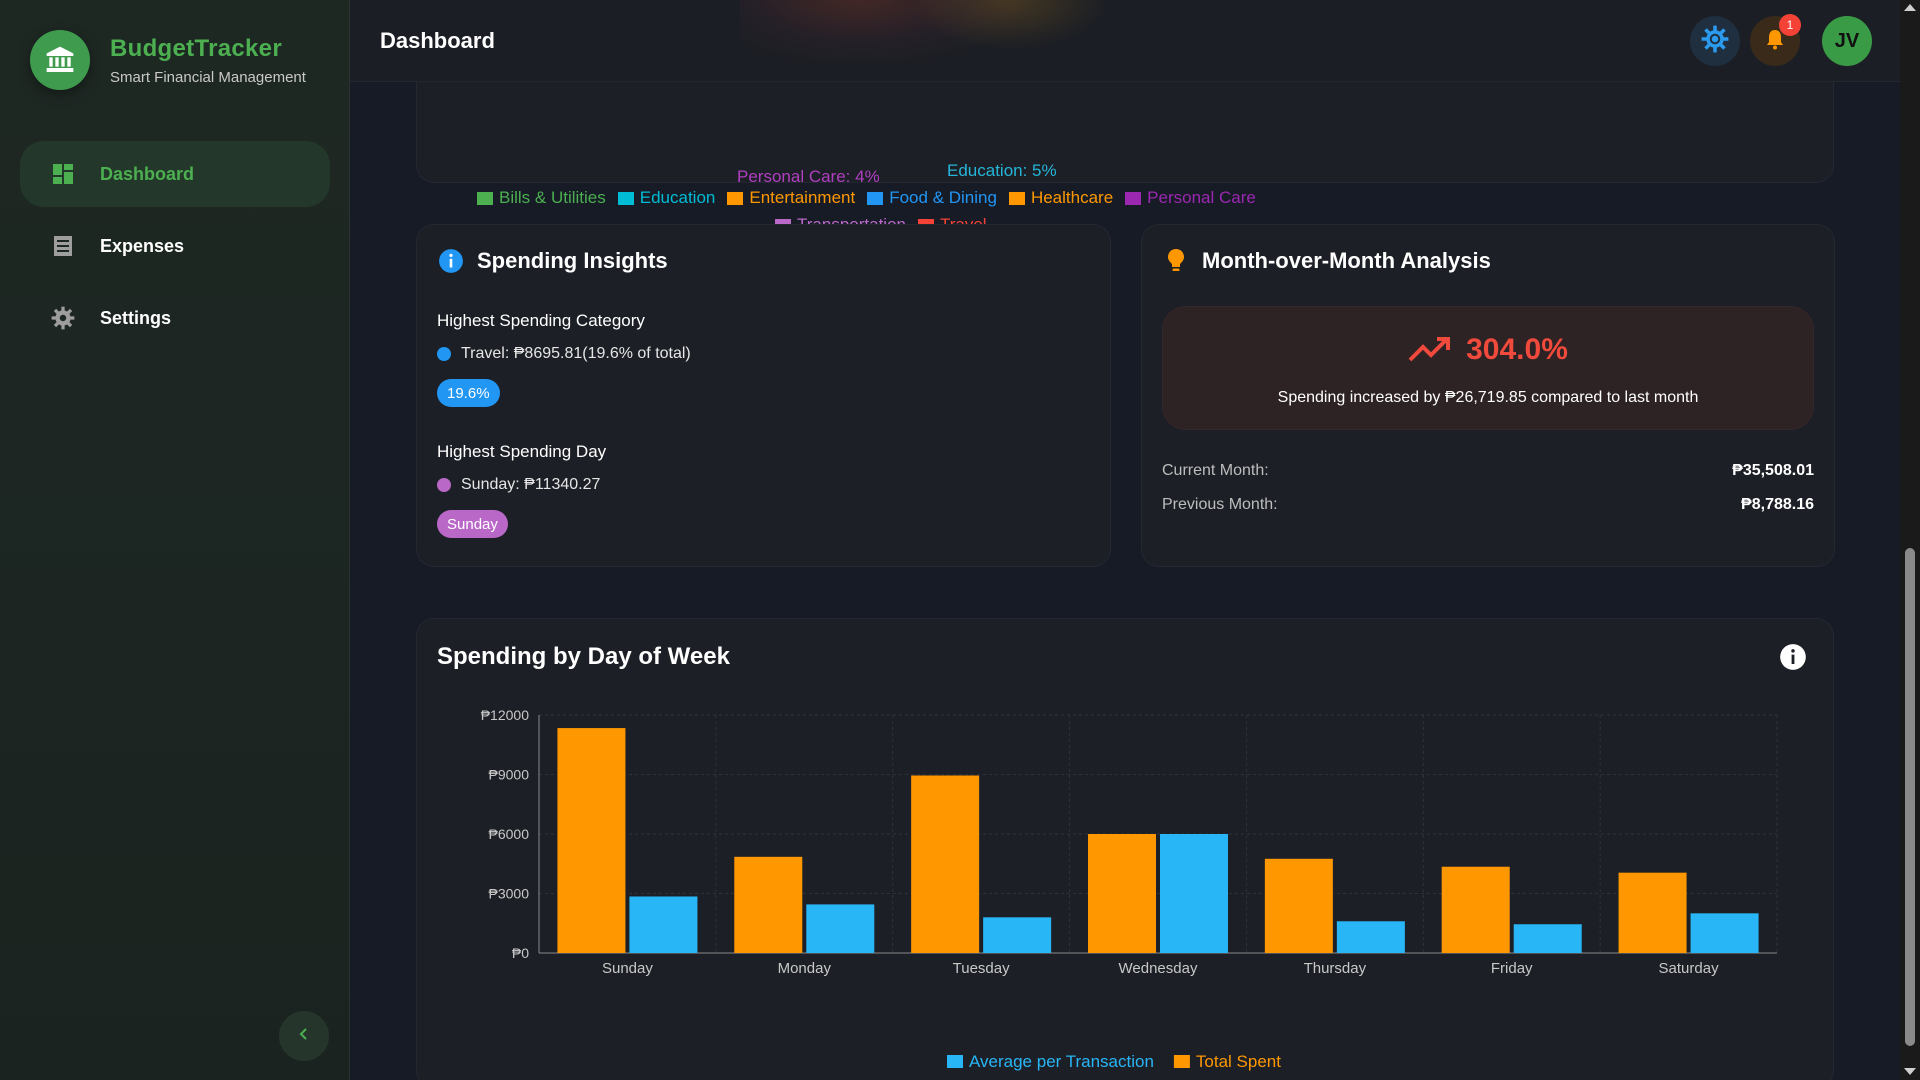 This screenshot has width=1920, height=1080. What do you see at coordinates (1158, 968) in the screenshot?
I see `x-tick-label: Wednesday` at bounding box center [1158, 968].